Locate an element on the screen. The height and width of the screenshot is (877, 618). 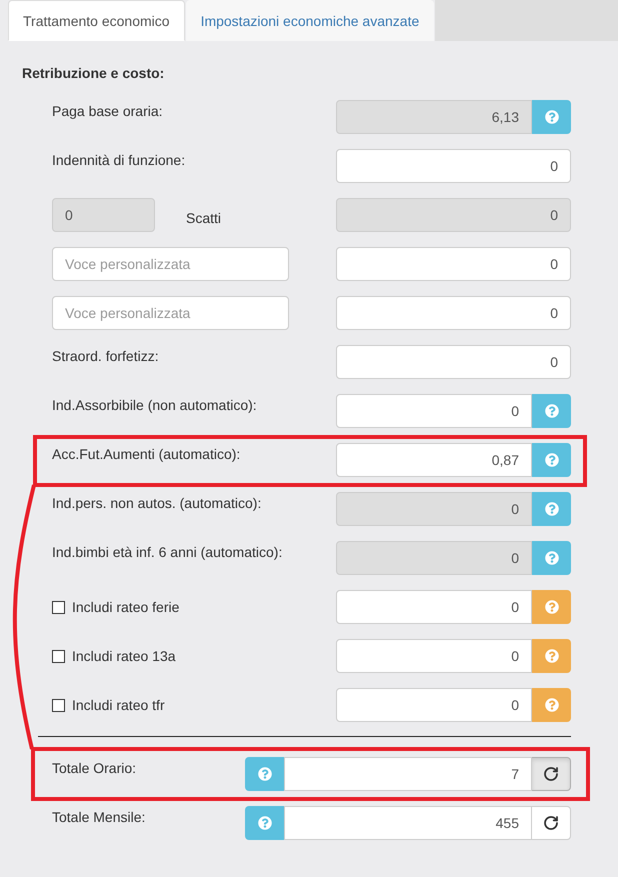
checkbox-label: Includi rateo tfr is located at coordinates (118, 705).